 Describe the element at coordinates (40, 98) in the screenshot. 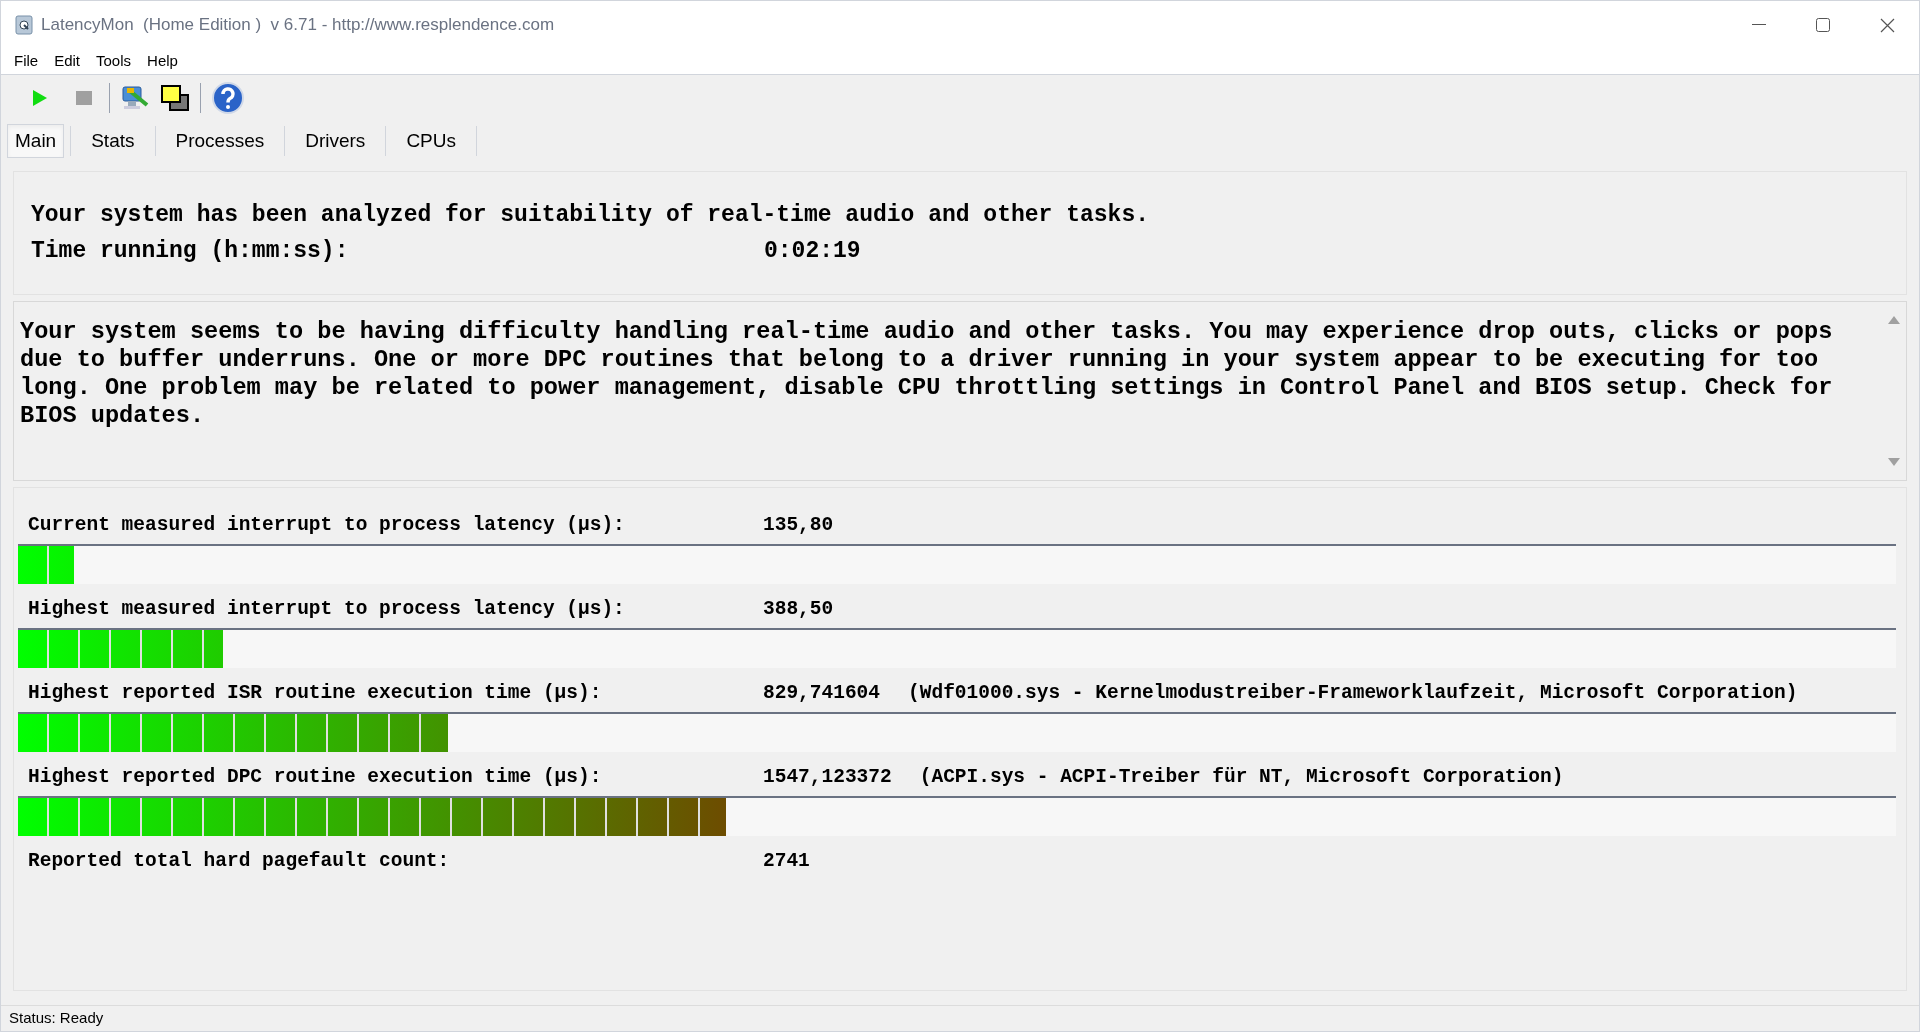

I see `play-icon` at that location.